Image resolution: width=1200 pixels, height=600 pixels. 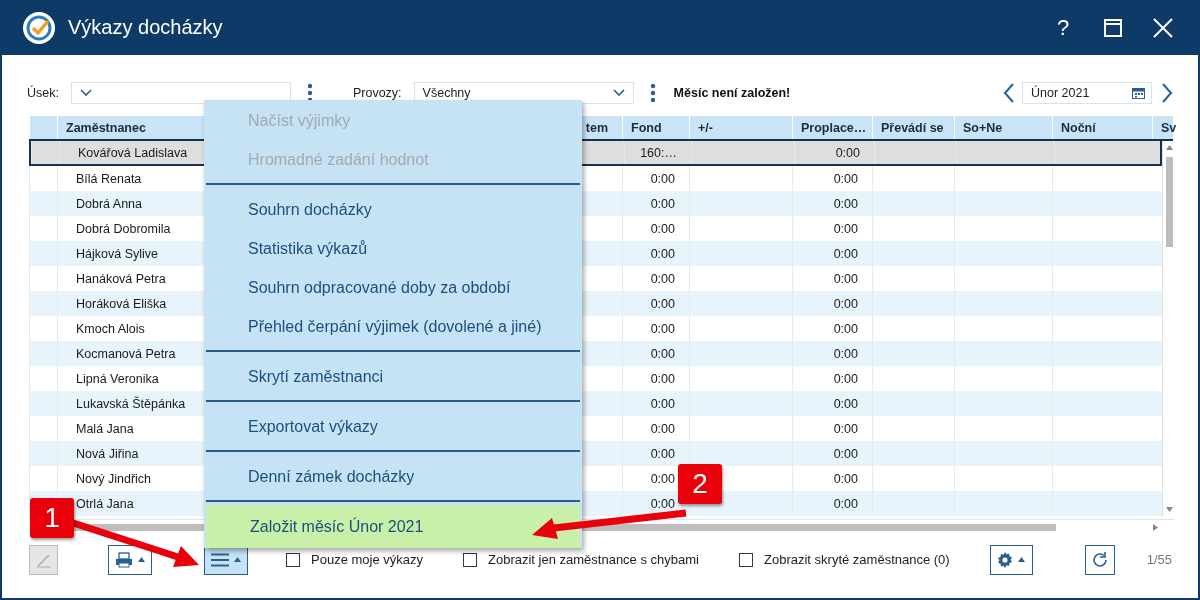 I want to click on checkbox-label: Pouze moje výkazy, so click(x=367, y=559).